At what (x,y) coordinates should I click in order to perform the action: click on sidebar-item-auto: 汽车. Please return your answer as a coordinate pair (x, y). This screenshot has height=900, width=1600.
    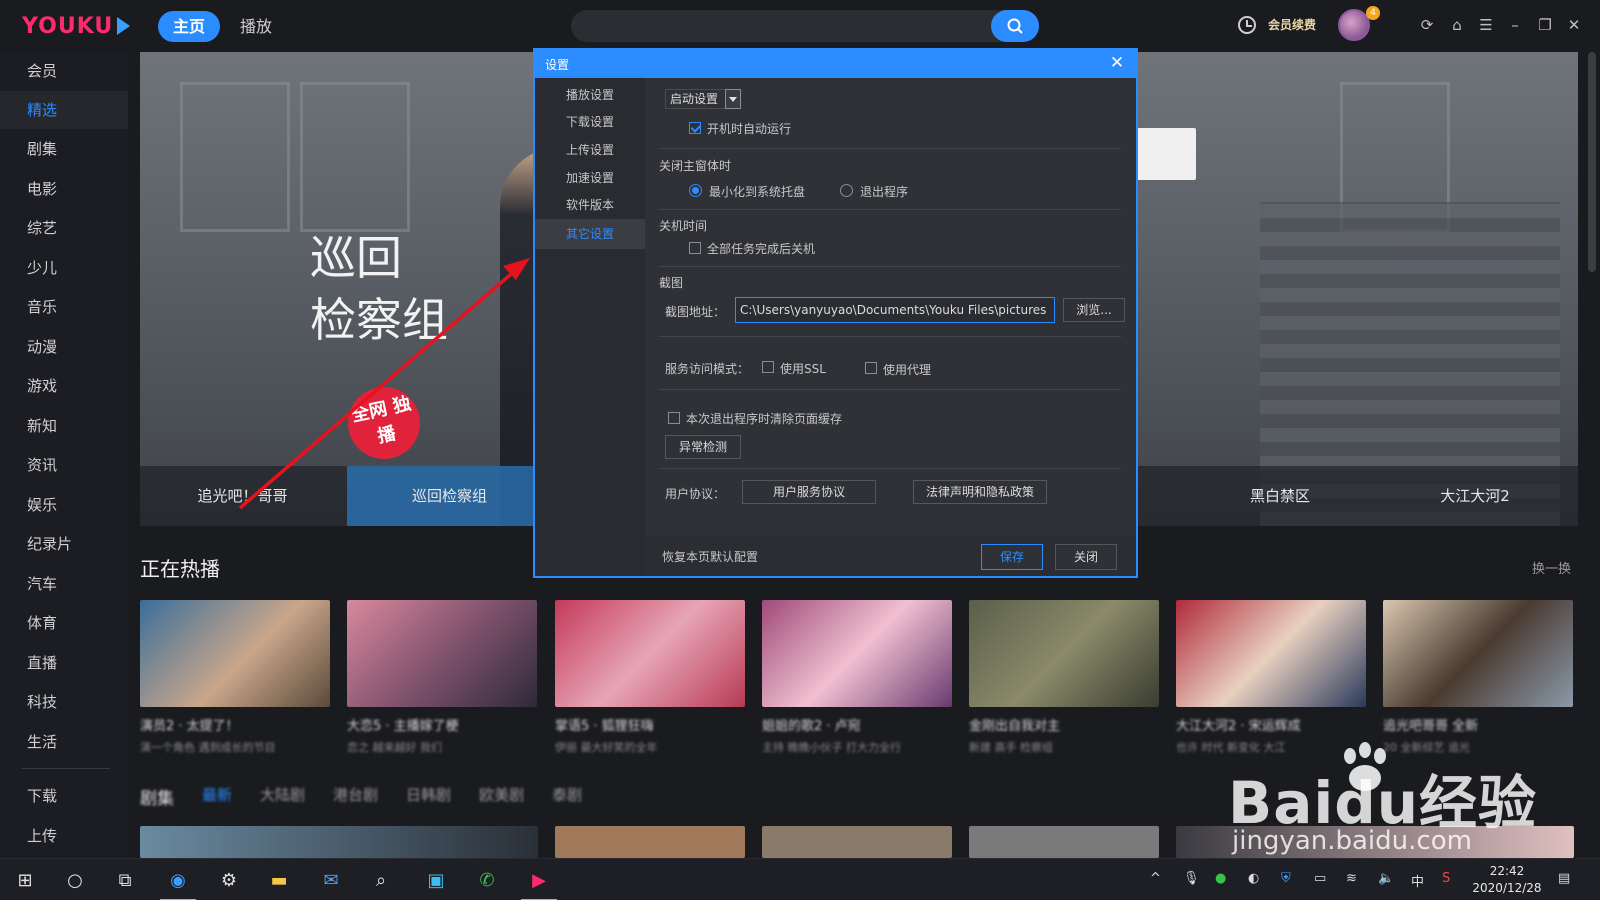
    Looking at the image, I should click on (64, 584).